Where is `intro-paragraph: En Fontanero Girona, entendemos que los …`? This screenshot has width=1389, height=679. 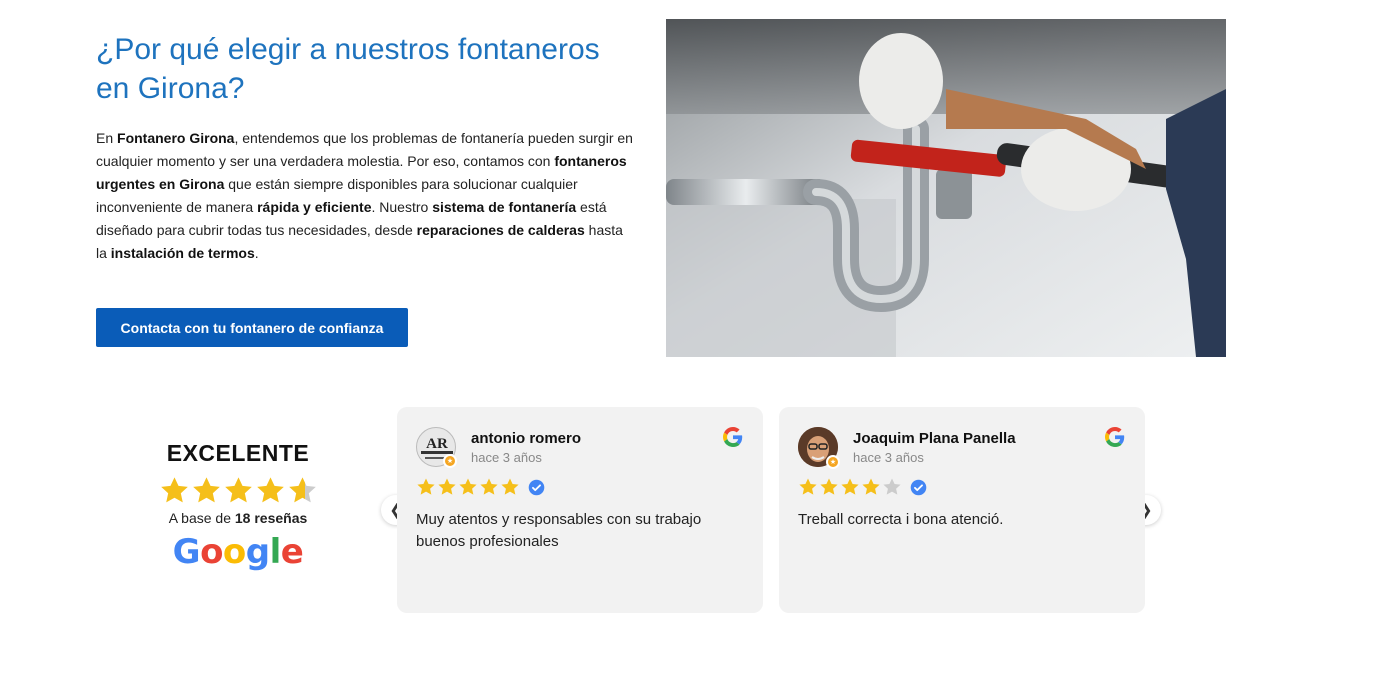
intro-paragraph: En Fontanero Girona, entendemos que los … is located at coordinates (364, 195).